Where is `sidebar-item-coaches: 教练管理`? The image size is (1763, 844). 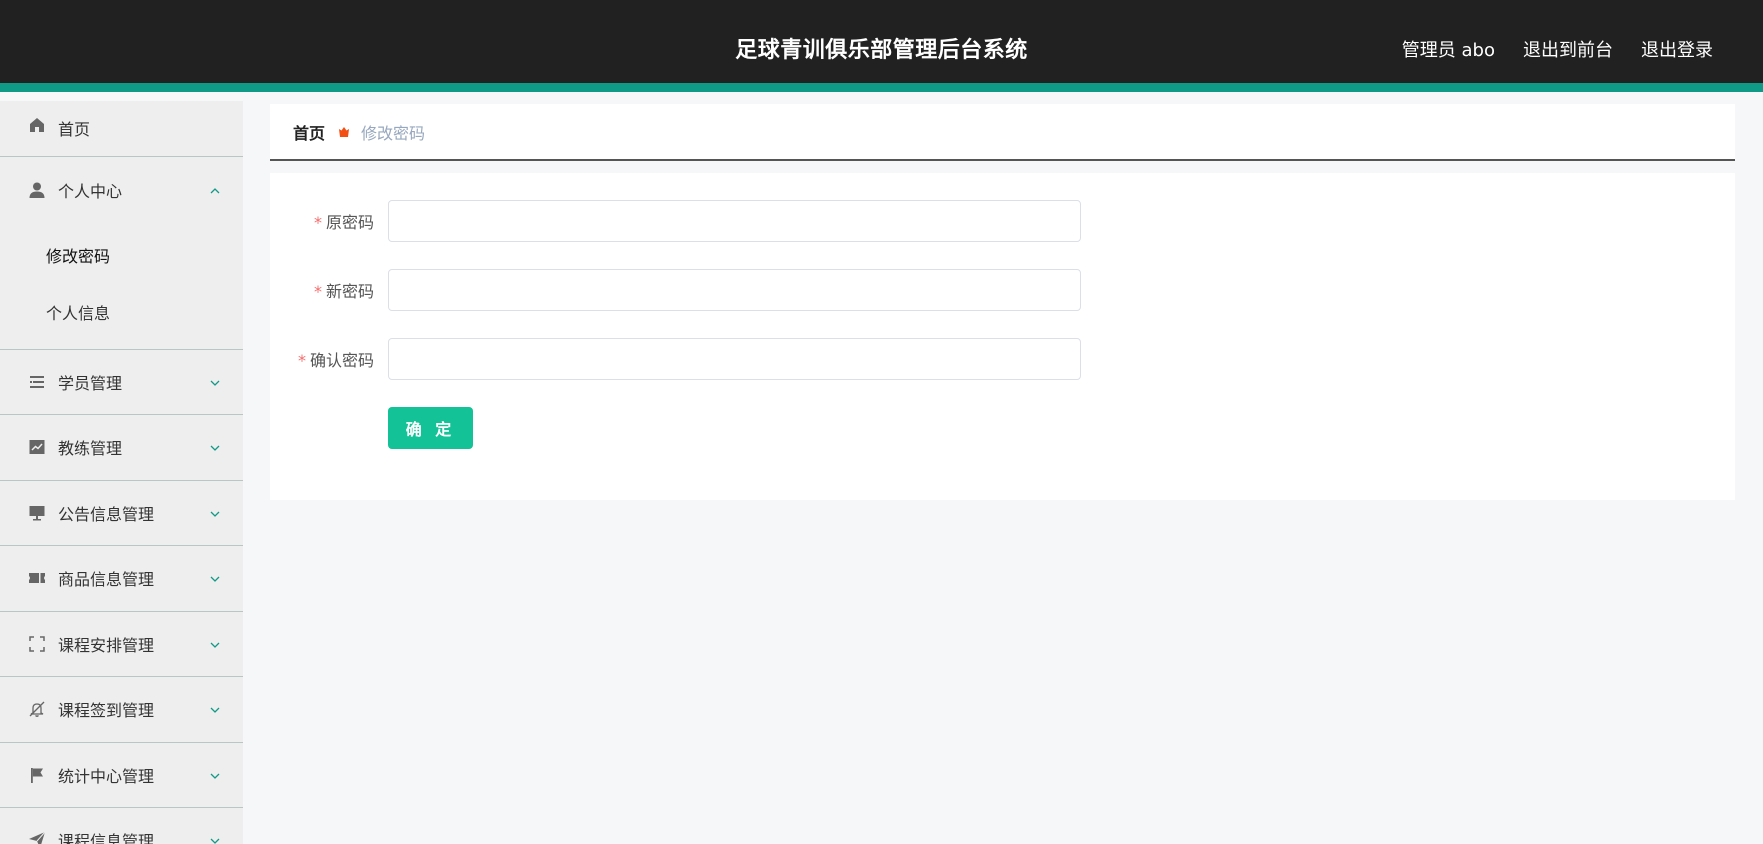 sidebar-item-coaches: 教练管理 is located at coordinates (121, 448).